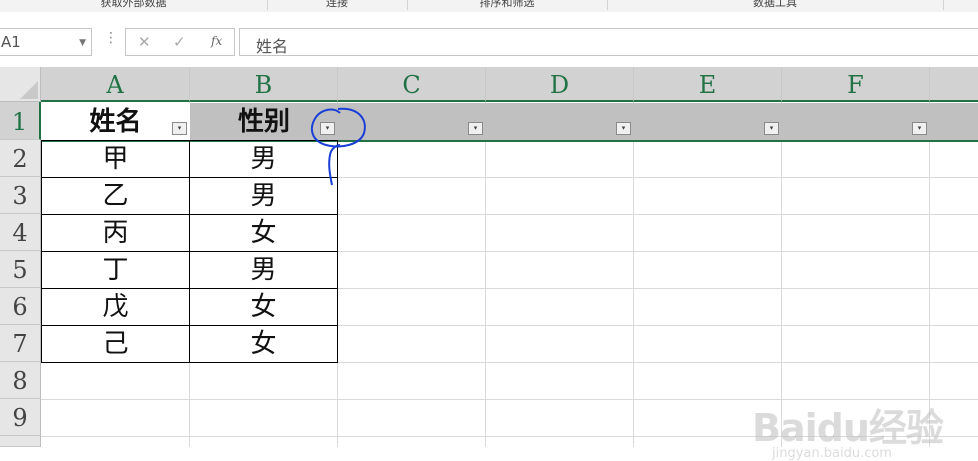 The image size is (978, 461). Describe the element at coordinates (111, 38) in the screenshot. I see `more-options-icon: ⋮` at that location.